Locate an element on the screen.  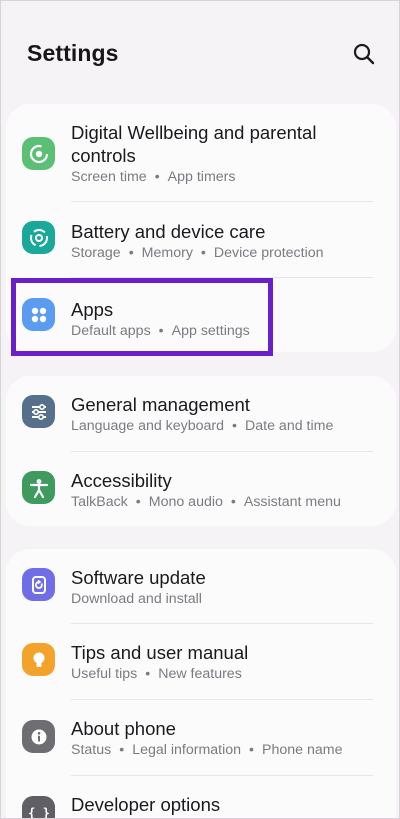
software-update-icon is located at coordinates (38, 584).